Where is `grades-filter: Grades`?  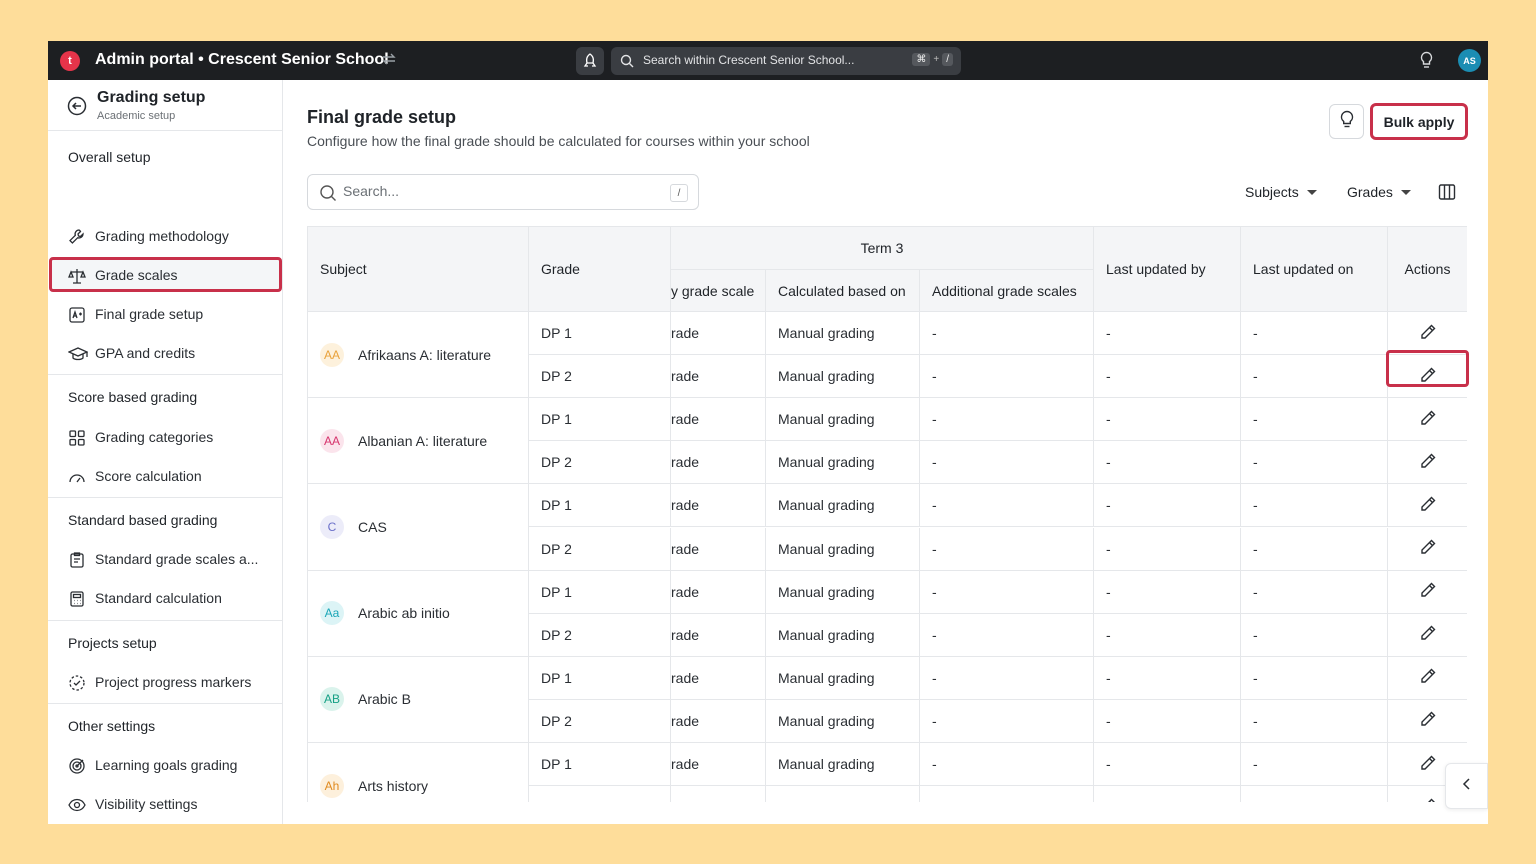 grades-filter: Grades is located at coordinates (1379, 192).